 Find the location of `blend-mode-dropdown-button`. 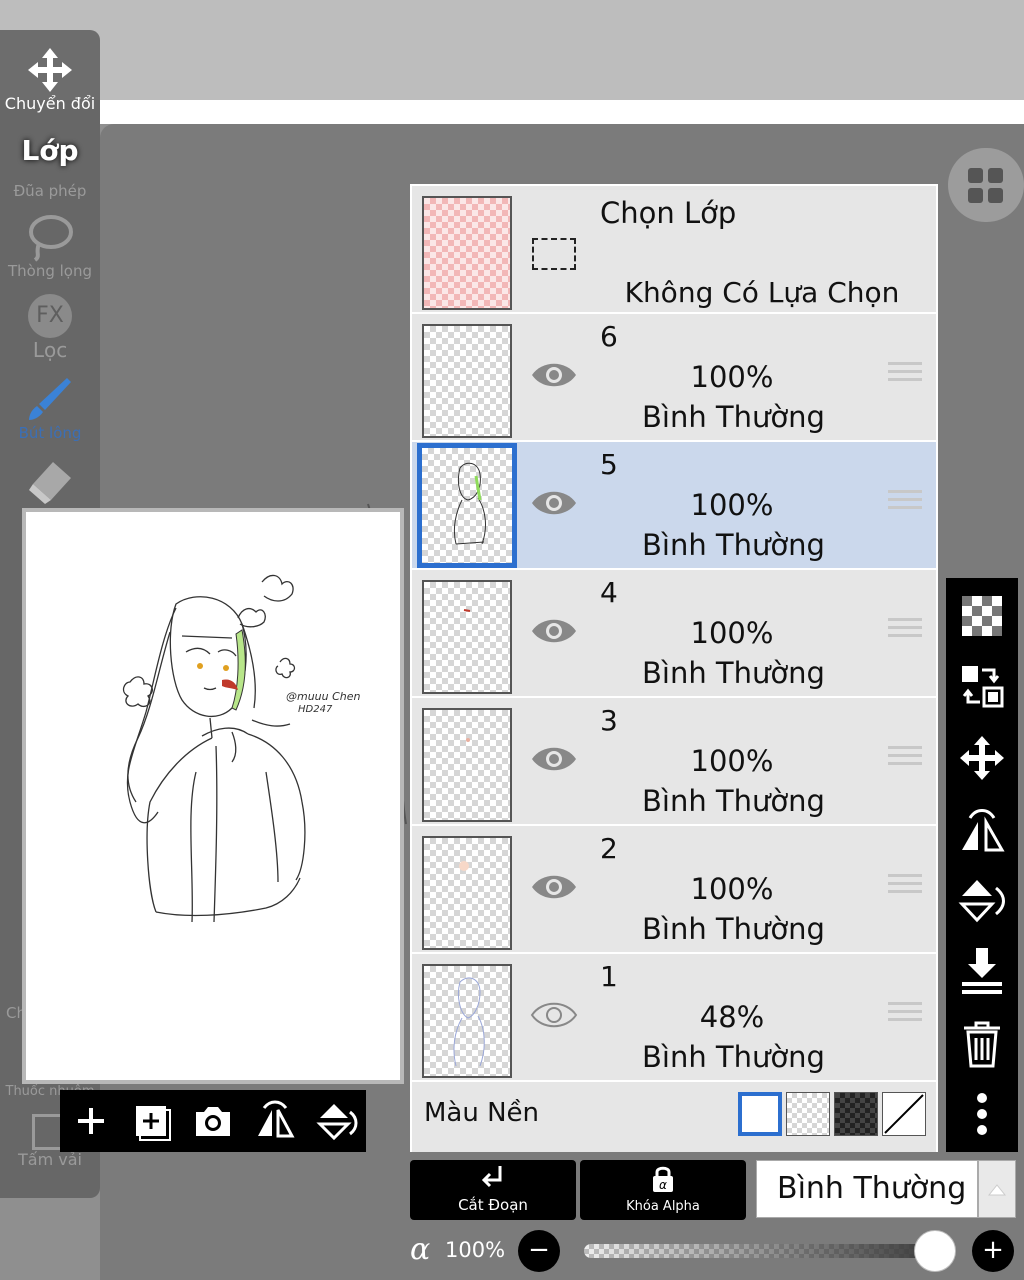

blend-mode-dropdown-button is located at coordinates (997, 1189).